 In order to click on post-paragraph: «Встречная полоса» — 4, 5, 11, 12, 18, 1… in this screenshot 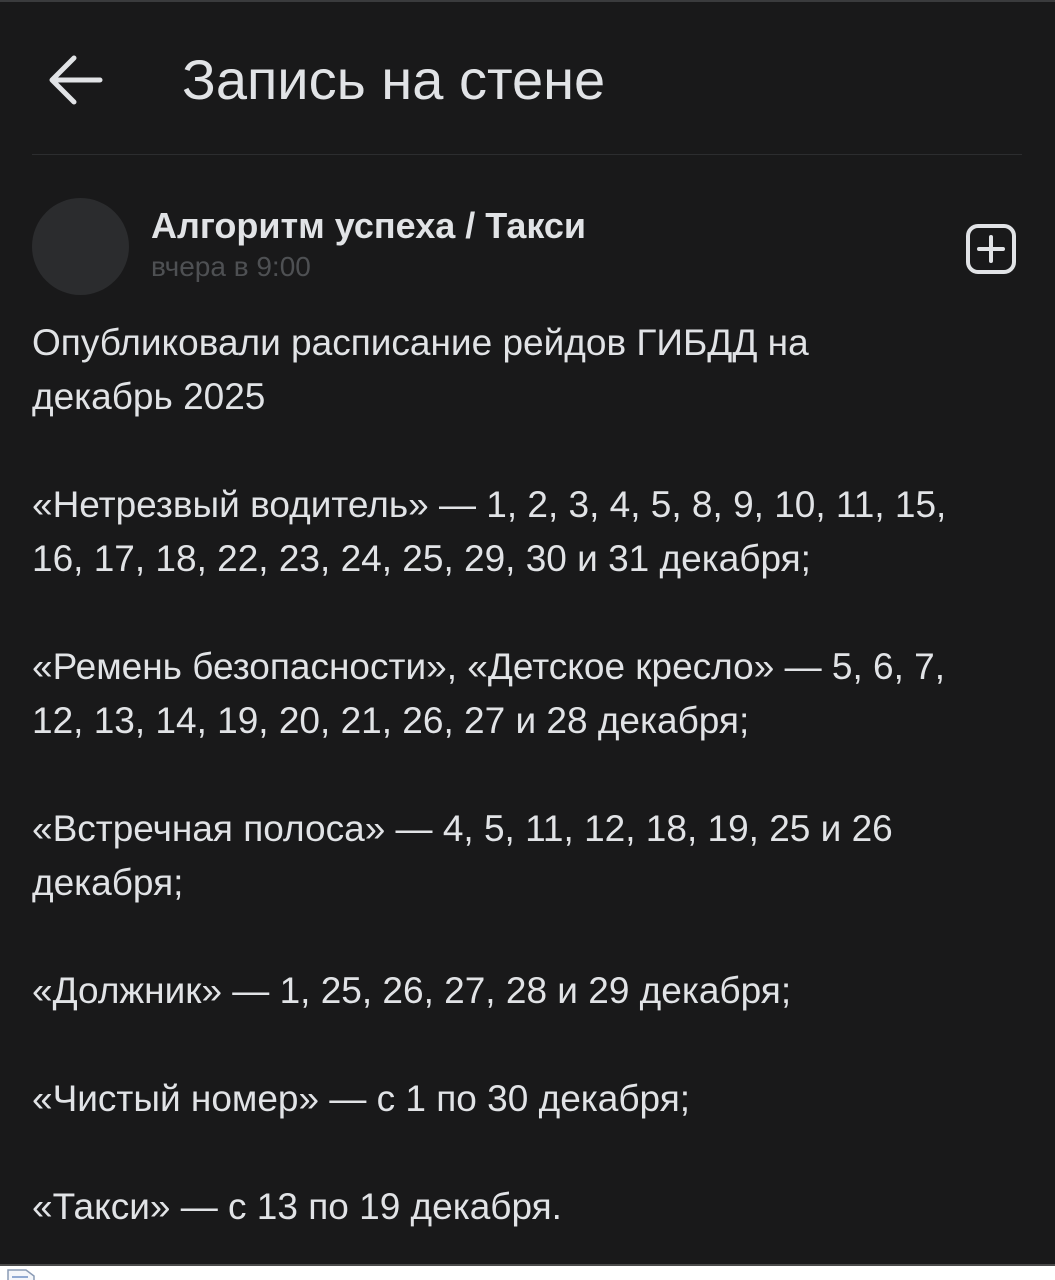, I will do `click(527, 856)`.